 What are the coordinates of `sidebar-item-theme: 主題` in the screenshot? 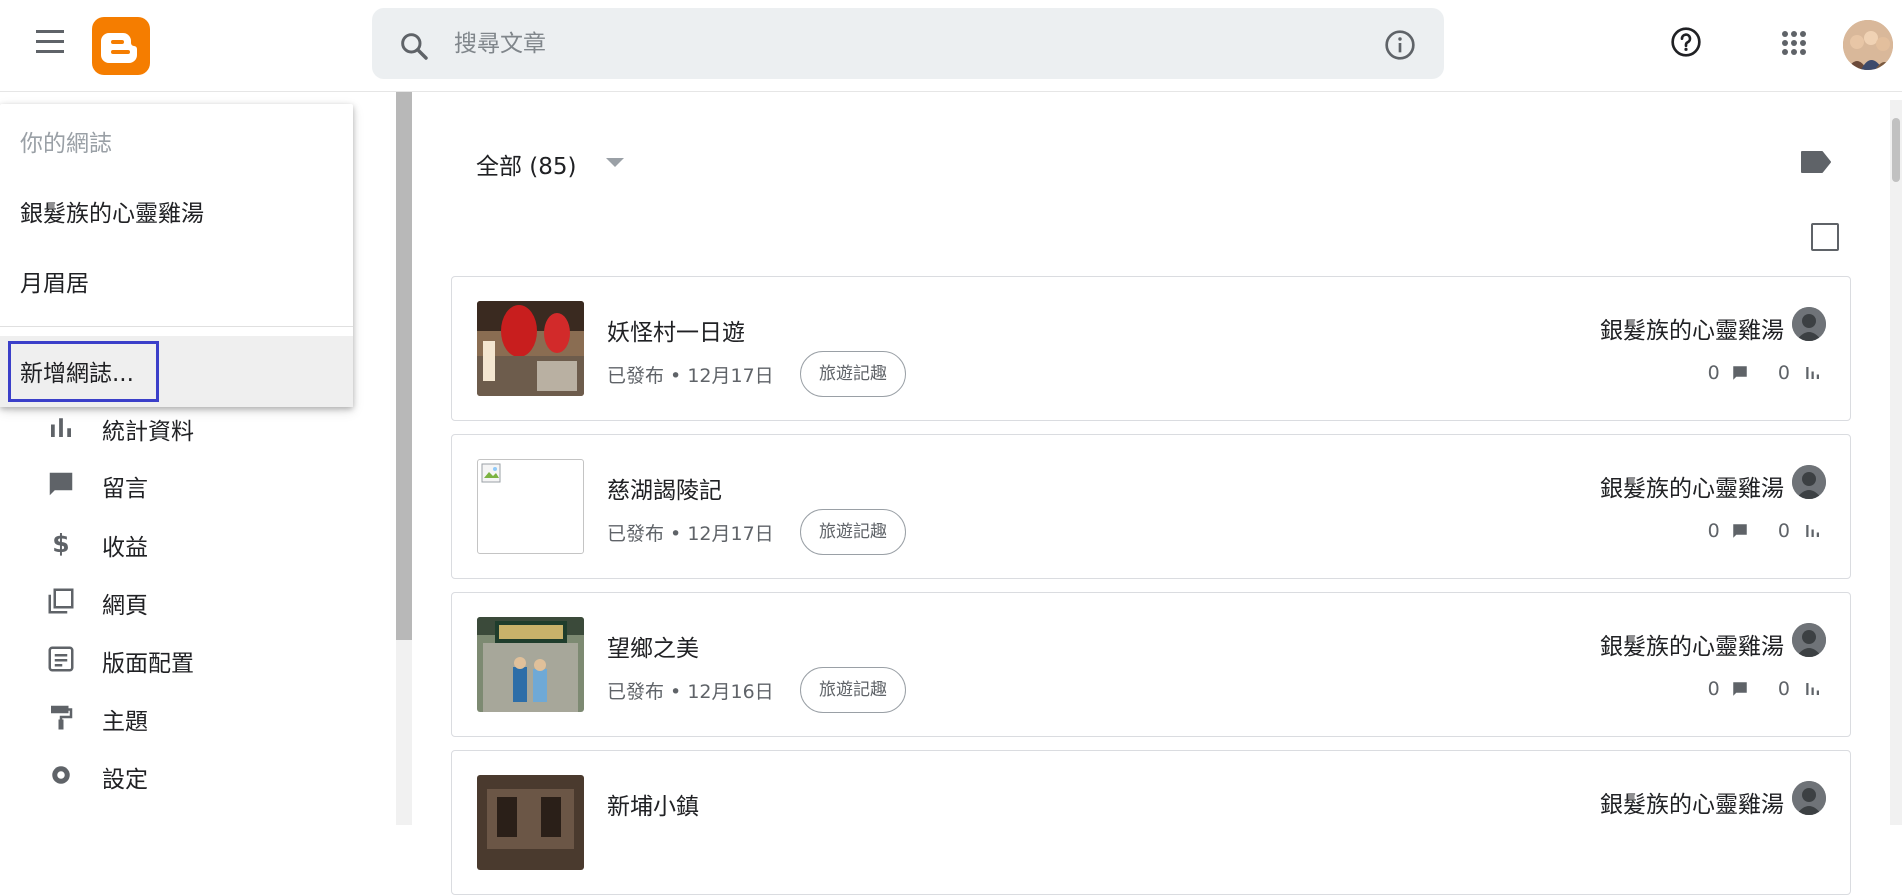 It's located at (198, 716).